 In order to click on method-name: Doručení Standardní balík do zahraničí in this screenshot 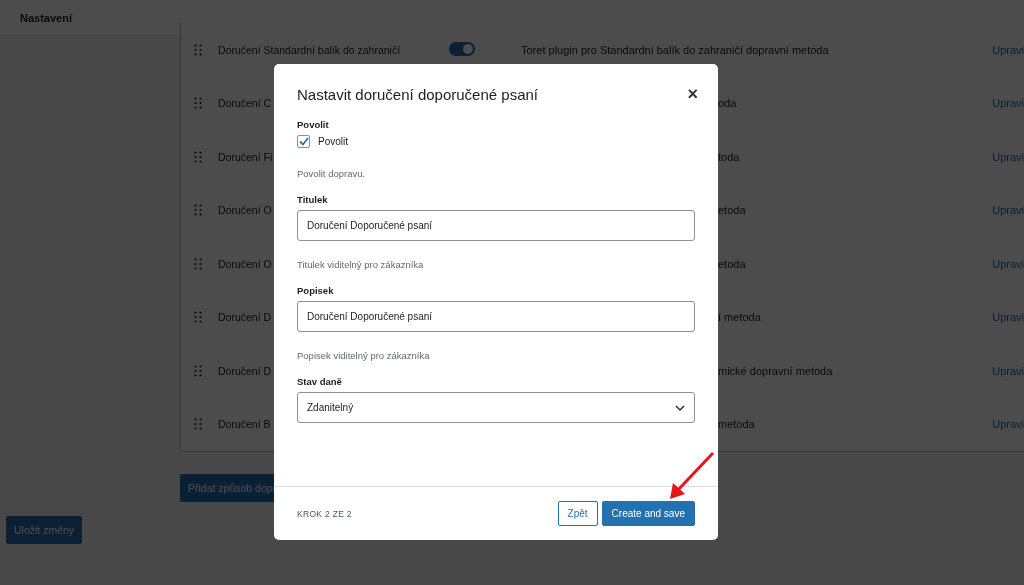, I will do `click(309, 49)`.